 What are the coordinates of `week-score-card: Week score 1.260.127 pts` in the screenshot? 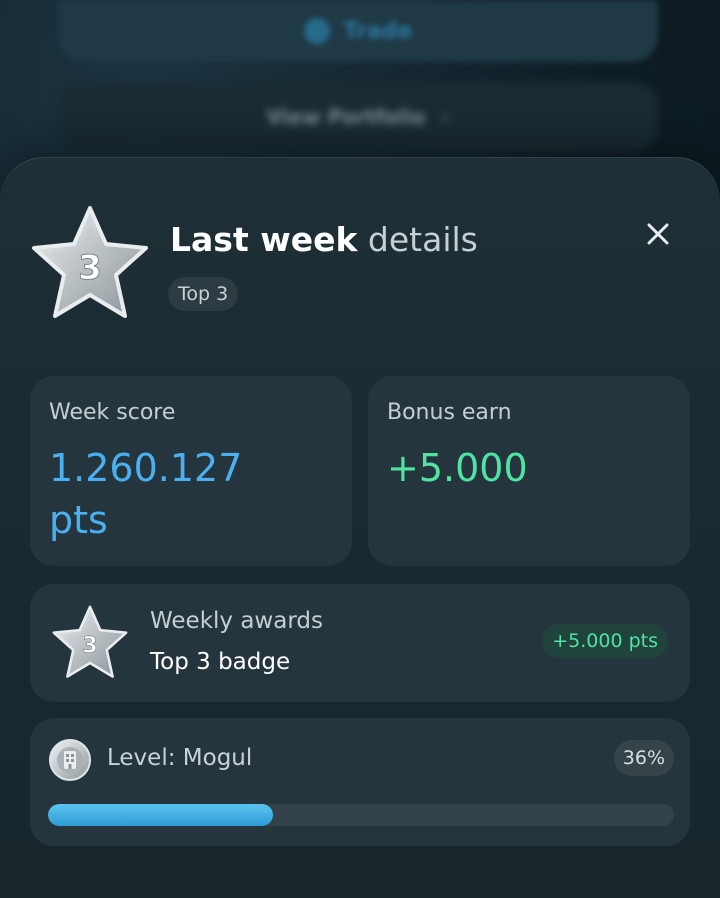 It's located at (191, 471).